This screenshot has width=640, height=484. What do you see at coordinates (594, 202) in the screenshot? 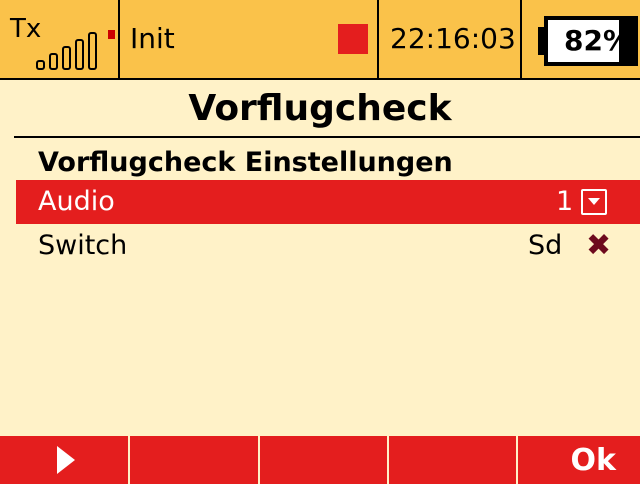
I see `dropdown-arrow-icon` at bounding box center [594, 202].